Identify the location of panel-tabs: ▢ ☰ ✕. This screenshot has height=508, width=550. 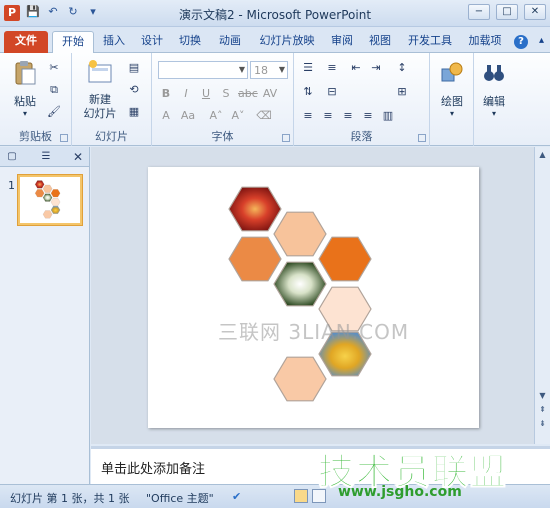
(44, 157).